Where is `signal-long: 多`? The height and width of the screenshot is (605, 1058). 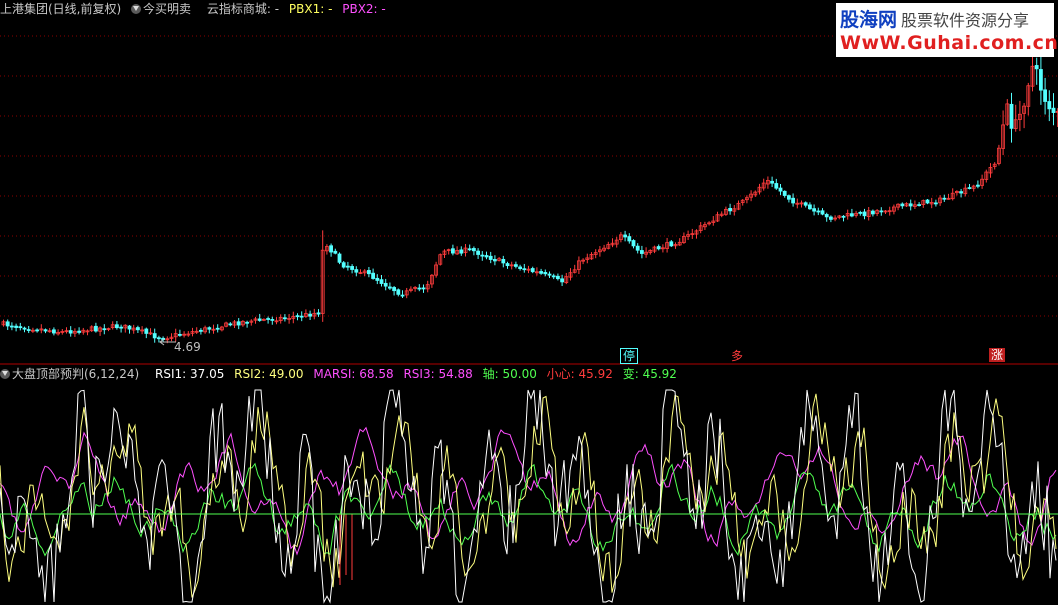
signal-long: 多 is located at coordinates (737, 356).